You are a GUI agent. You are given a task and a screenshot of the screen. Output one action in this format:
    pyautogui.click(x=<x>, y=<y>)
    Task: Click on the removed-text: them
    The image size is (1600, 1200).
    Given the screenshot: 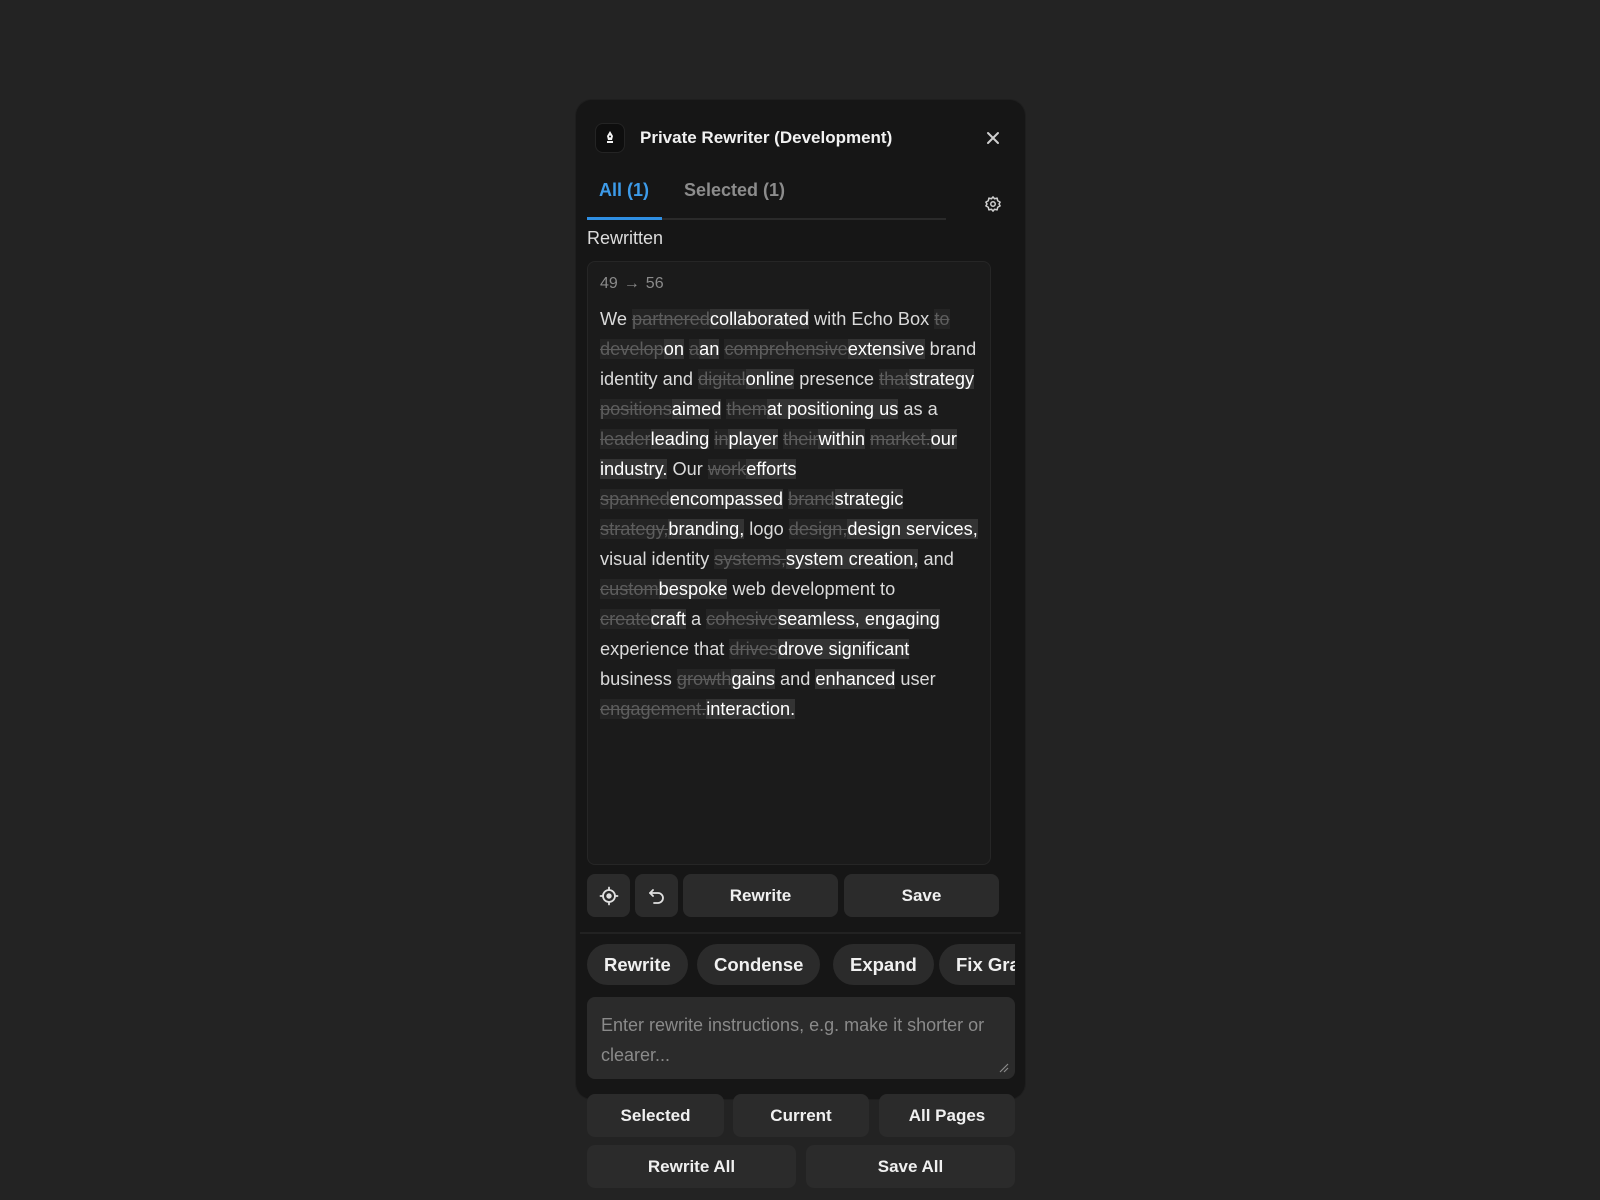 What is the action you would take?
    pyautogui.click(x=746, y=409)
    